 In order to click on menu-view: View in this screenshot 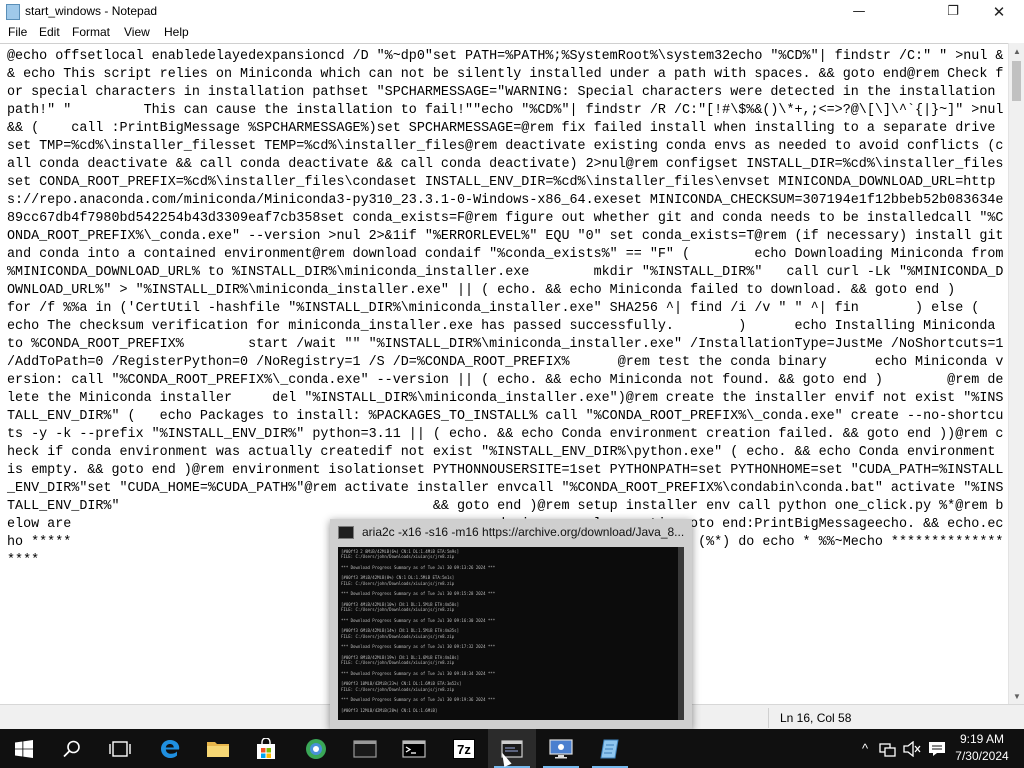, I will do `click(137, 32)`.